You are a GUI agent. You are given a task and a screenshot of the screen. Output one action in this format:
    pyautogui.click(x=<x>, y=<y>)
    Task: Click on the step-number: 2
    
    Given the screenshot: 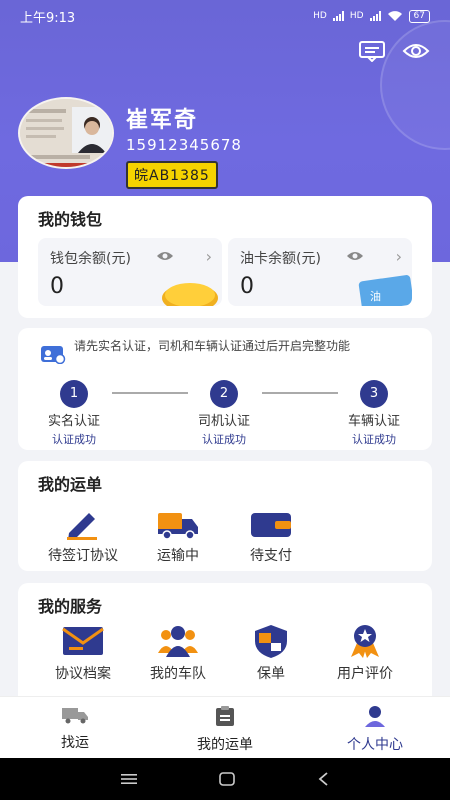 What is the action you would take?
    pyautogui.click(x=224, y=394)
    